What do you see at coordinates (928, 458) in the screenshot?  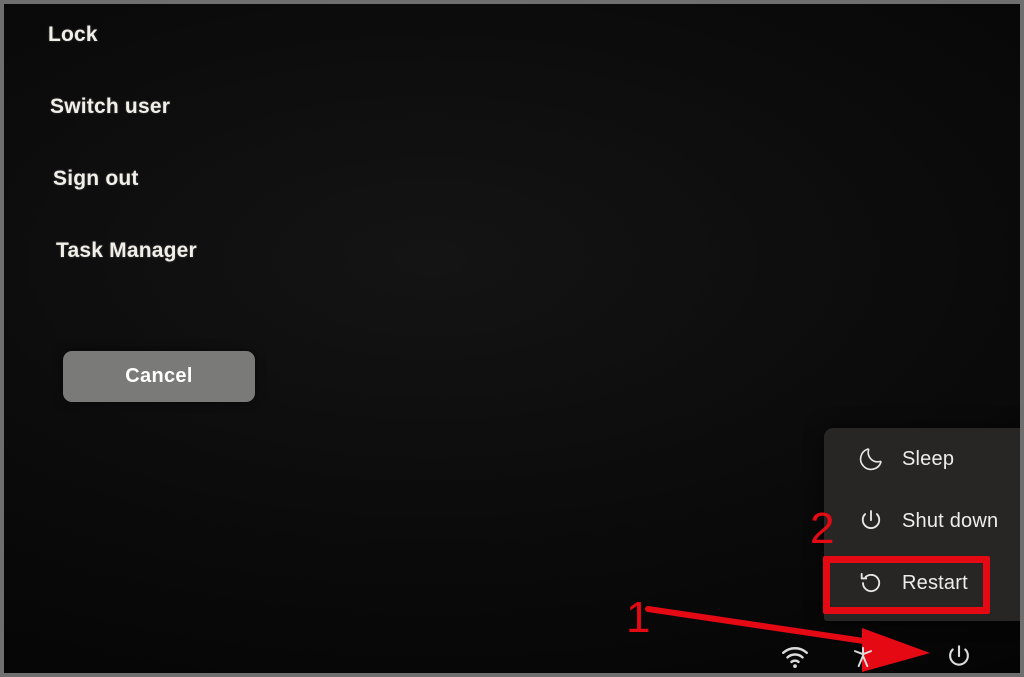 I see `flyout-label-sleep: Sleep` at bounding box center [928, 458].